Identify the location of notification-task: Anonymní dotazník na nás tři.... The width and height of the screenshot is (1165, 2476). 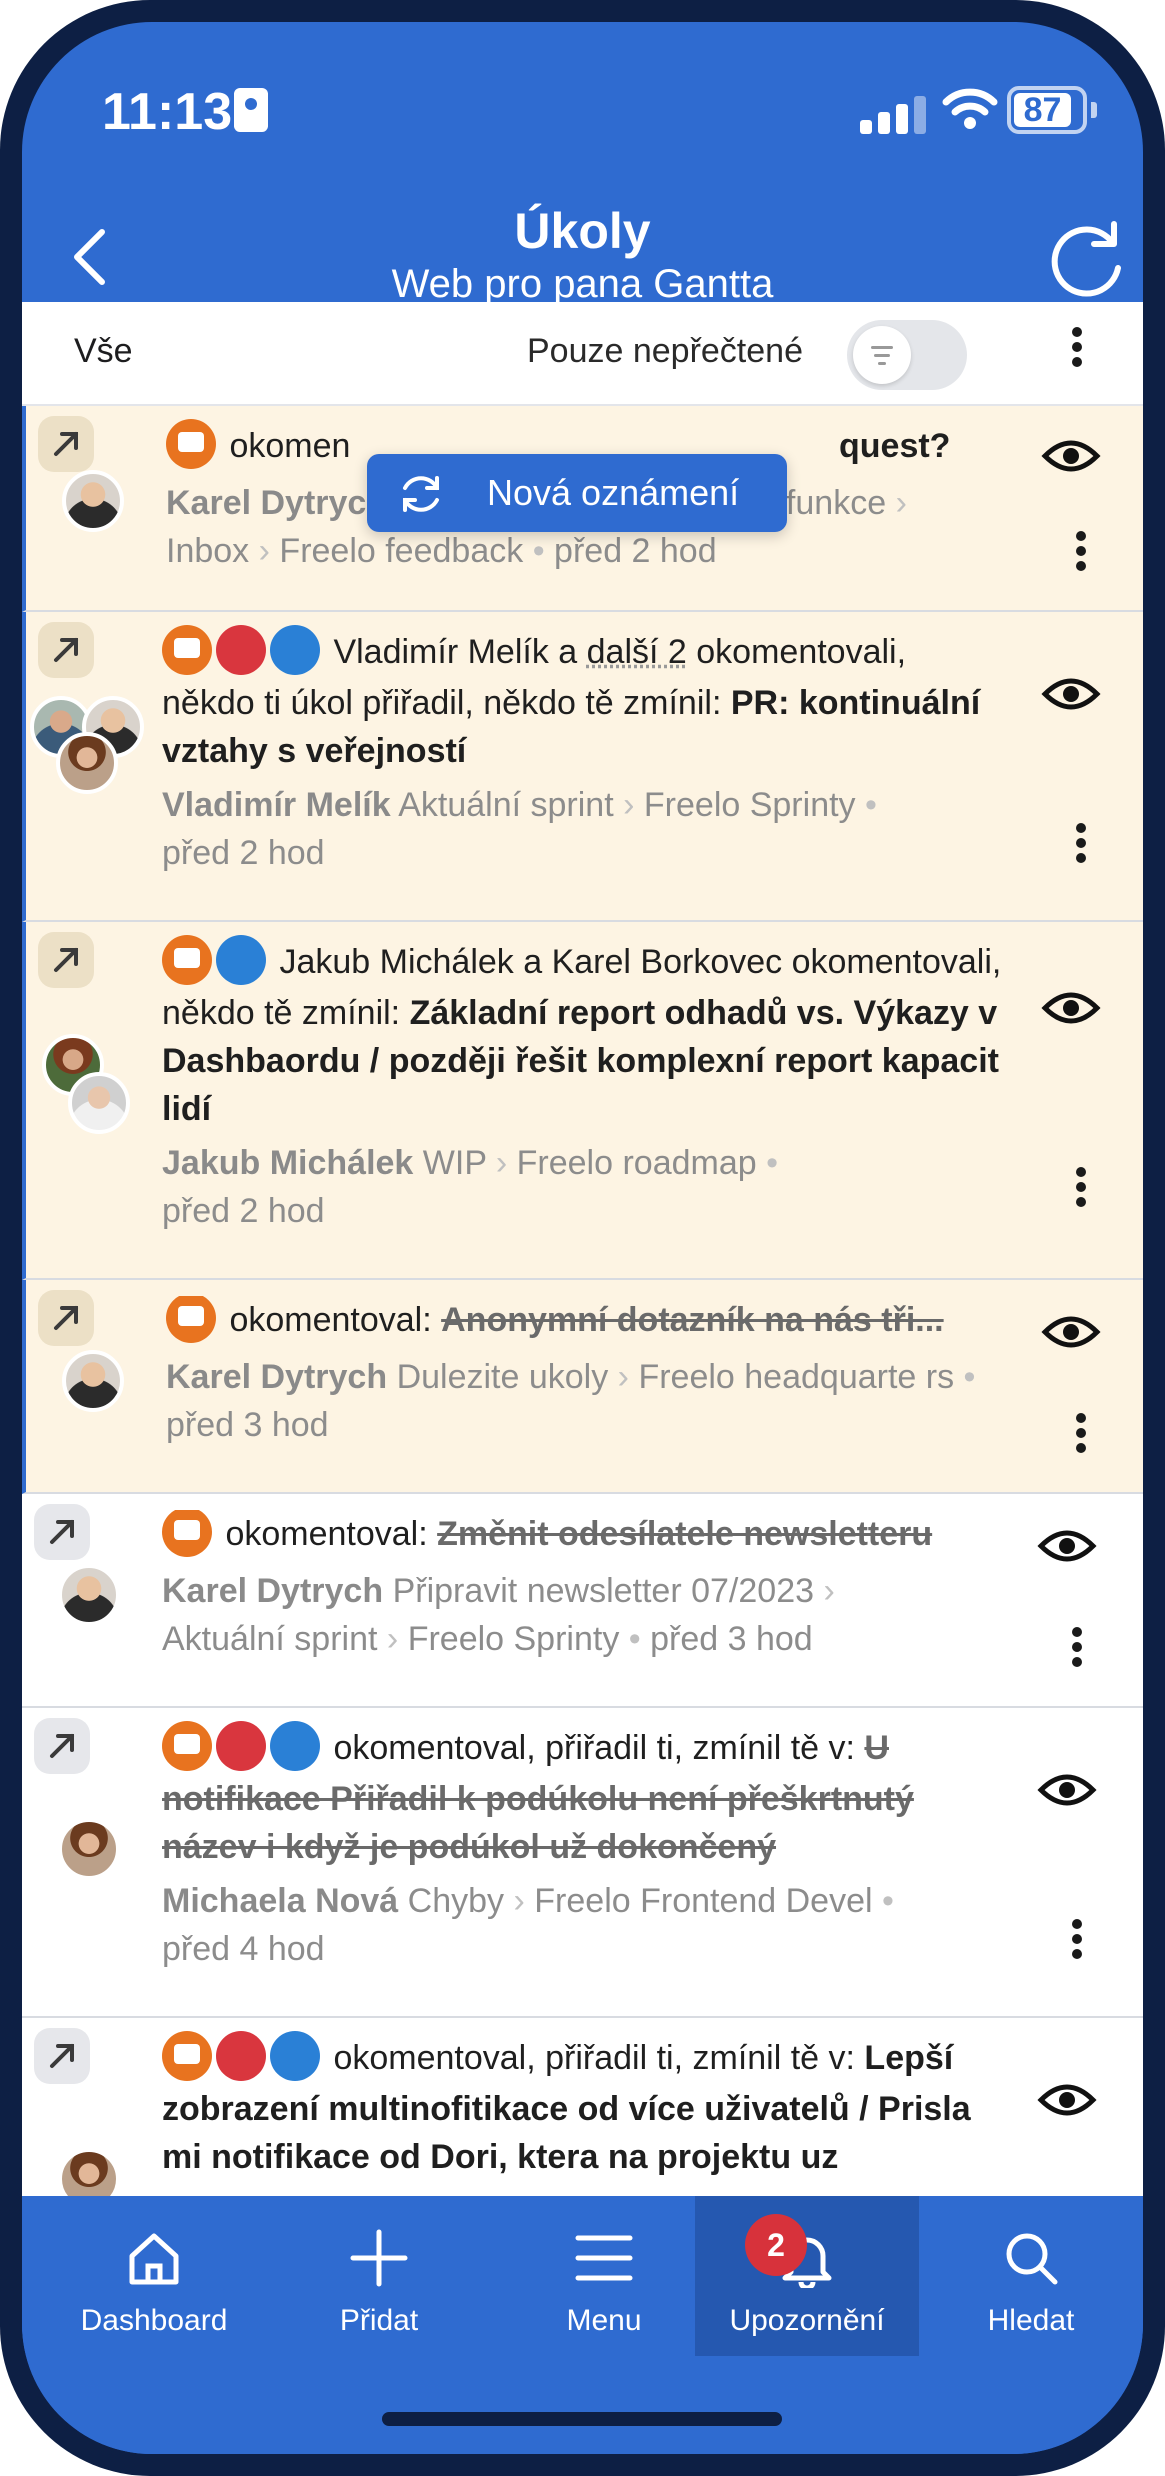
(692, 1320).